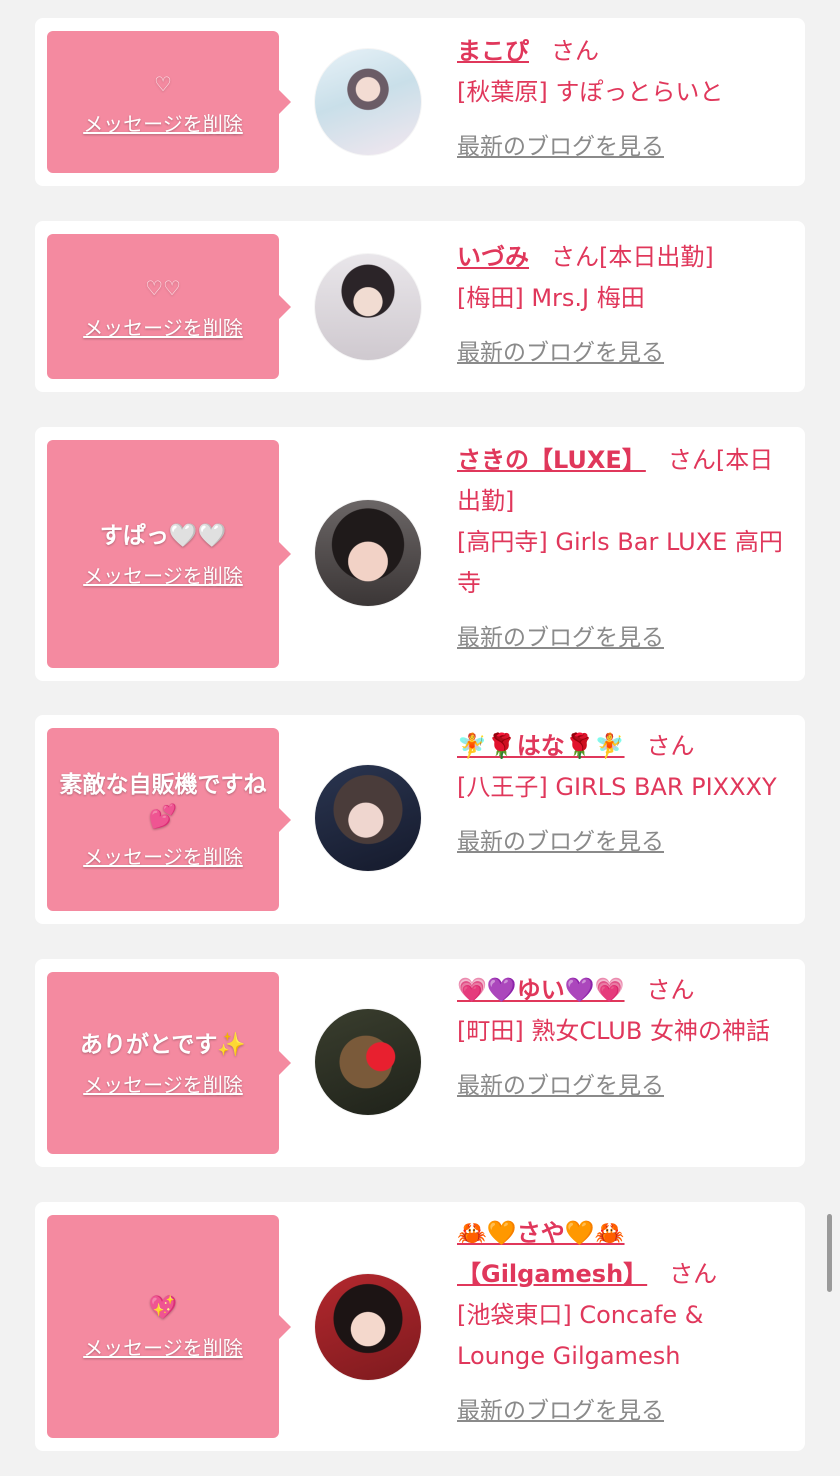 This screenshot has width=840, height=1476. I want to click on message-bubble: ♡♡ メッセージを削除, so click(169, 306).